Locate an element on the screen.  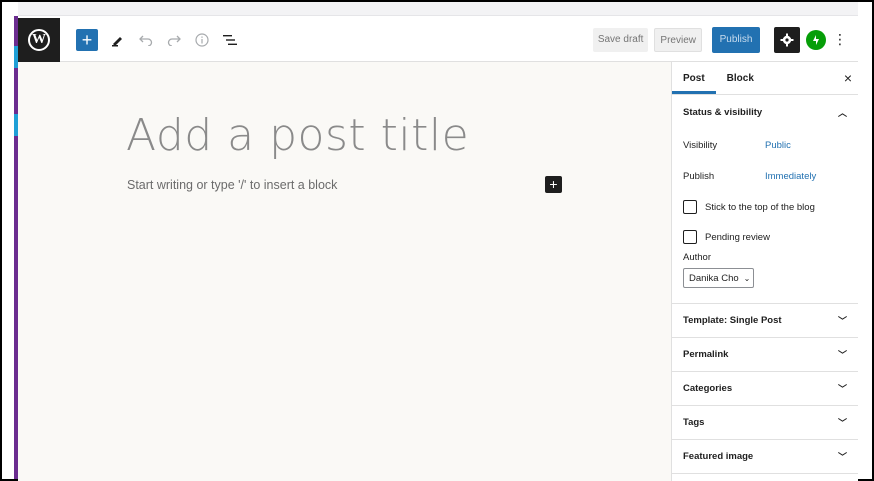
close-icon: × is located at coordinates (848, 78).